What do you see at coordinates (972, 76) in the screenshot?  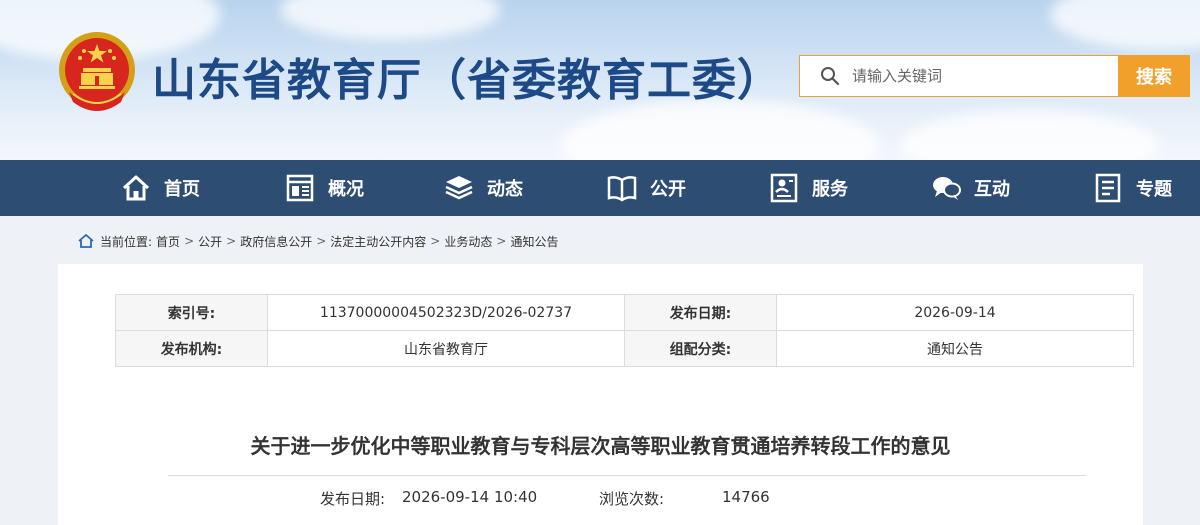 I see `search-input` at bounding box center [972, 76].